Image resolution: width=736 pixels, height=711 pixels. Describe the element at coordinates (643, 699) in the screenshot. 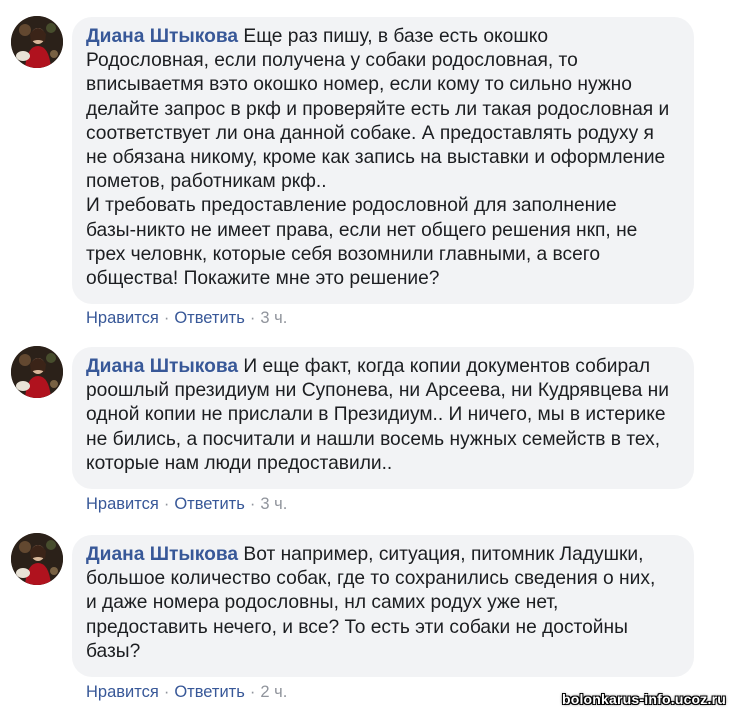

I see `site-watermark: bolonkarus-info.ucoz.ru` at that location.